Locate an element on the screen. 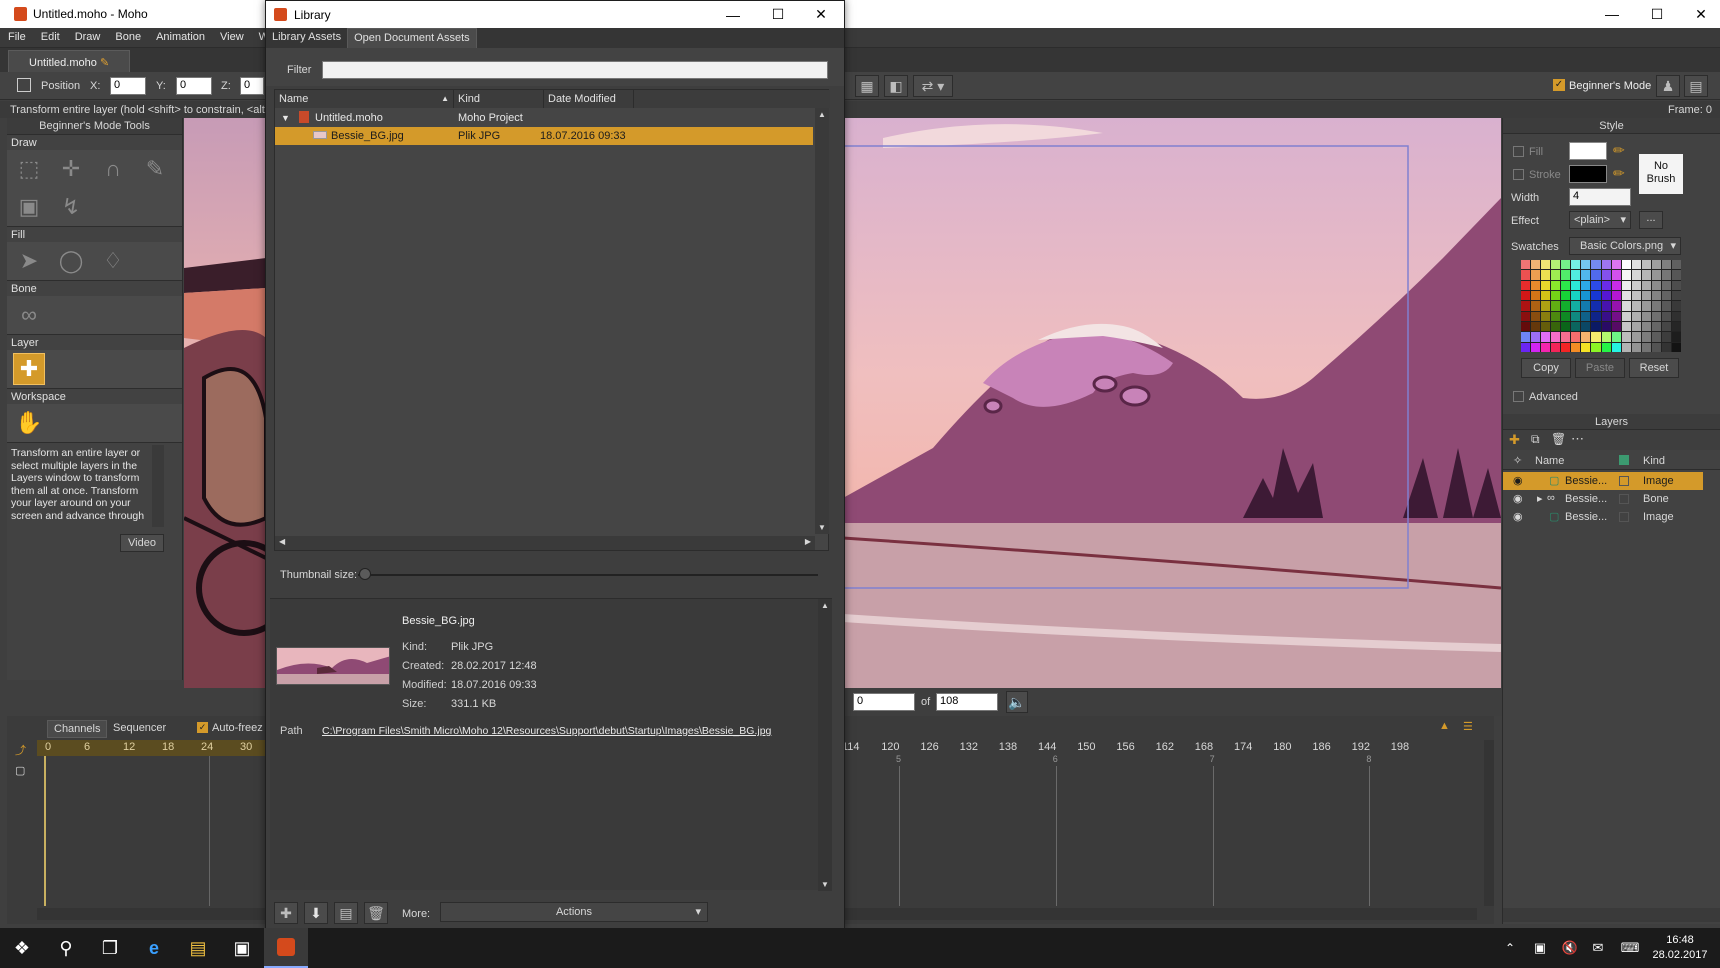 This screenshot has height=968, width=1720. advanced-checkbox is located at coordinates (1518, 396).